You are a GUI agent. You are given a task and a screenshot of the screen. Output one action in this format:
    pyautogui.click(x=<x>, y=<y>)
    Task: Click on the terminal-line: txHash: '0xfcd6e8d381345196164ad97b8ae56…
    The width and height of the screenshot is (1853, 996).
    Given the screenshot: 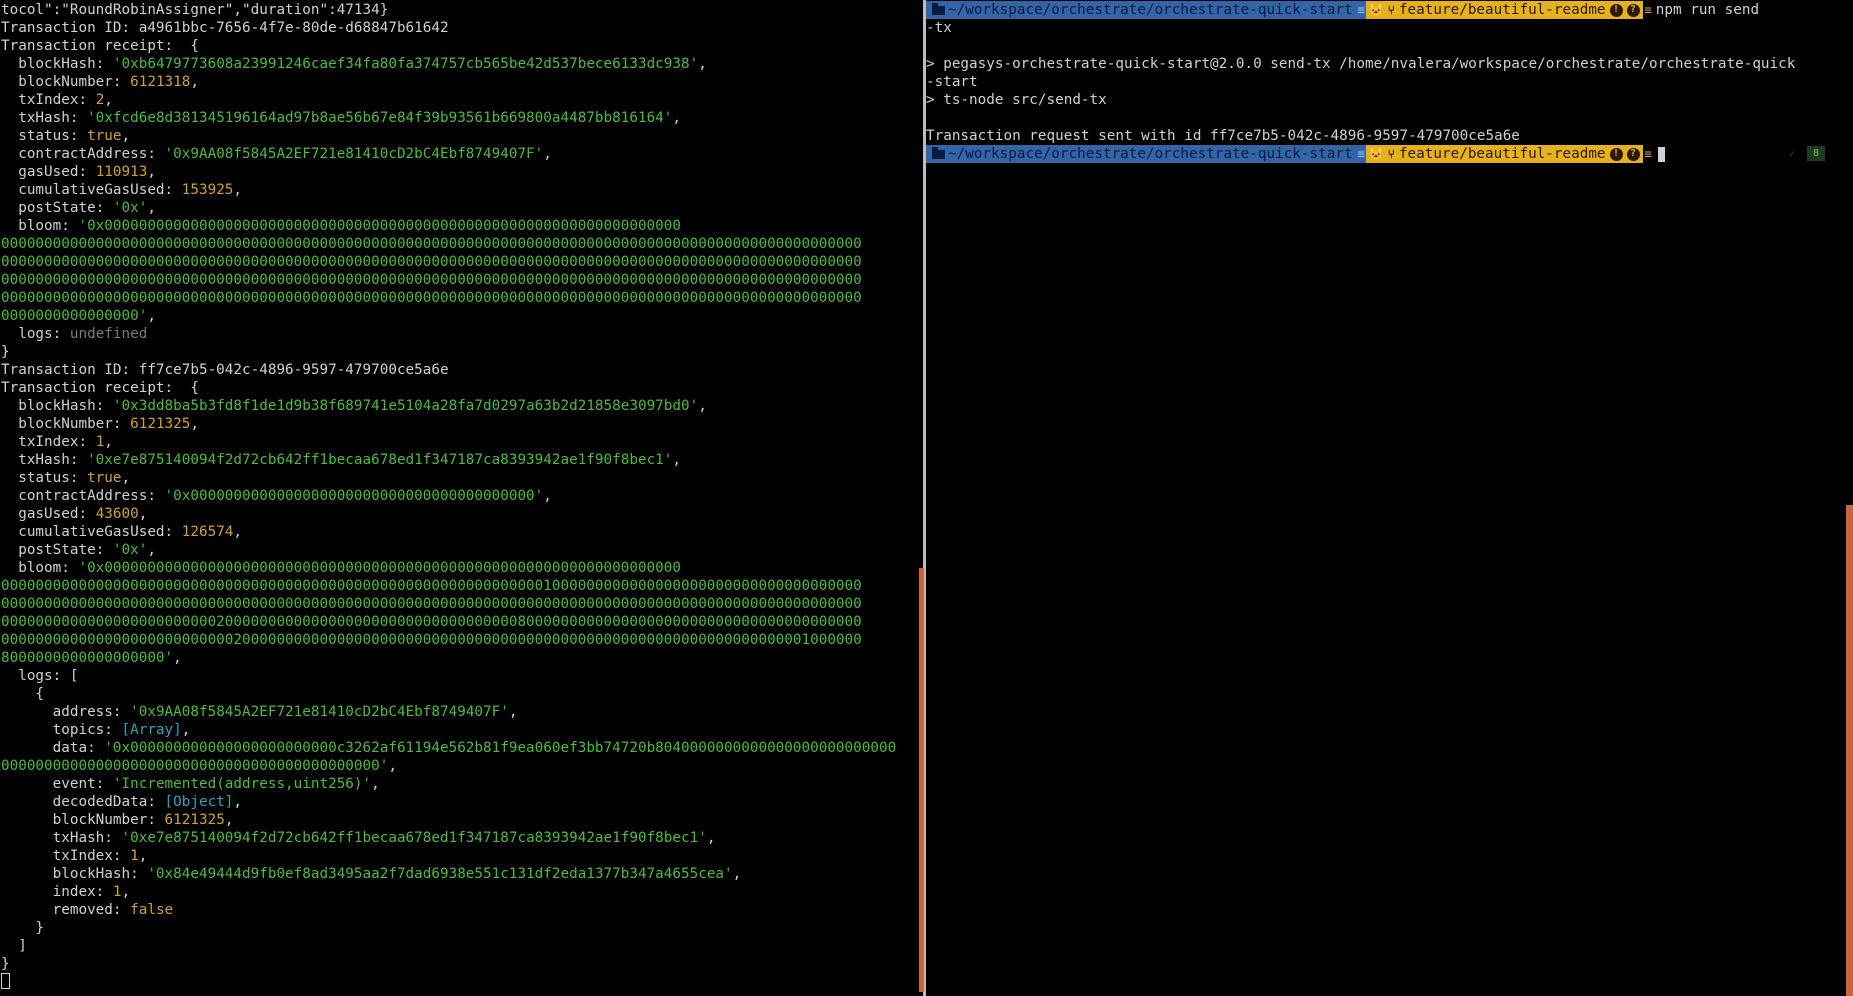 What is the action you would take?
    pyautogui.click(x=448, y=118)
    